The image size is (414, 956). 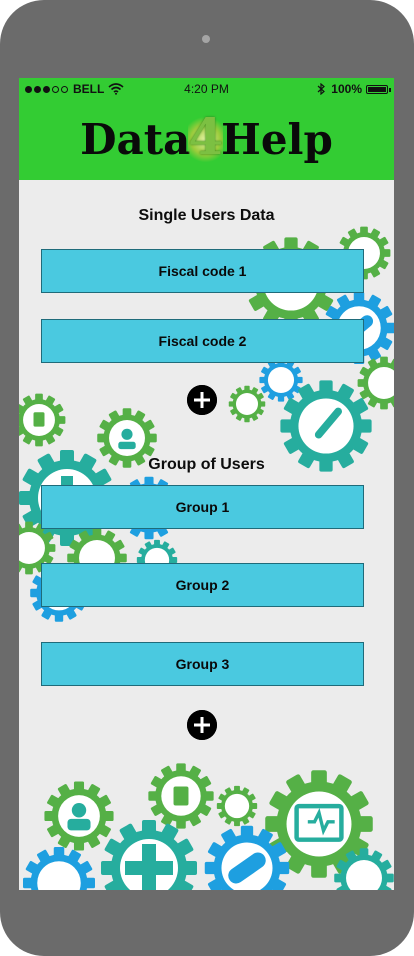 I want to click on group-users-title: Group of Users, so click(x=206, y=464).